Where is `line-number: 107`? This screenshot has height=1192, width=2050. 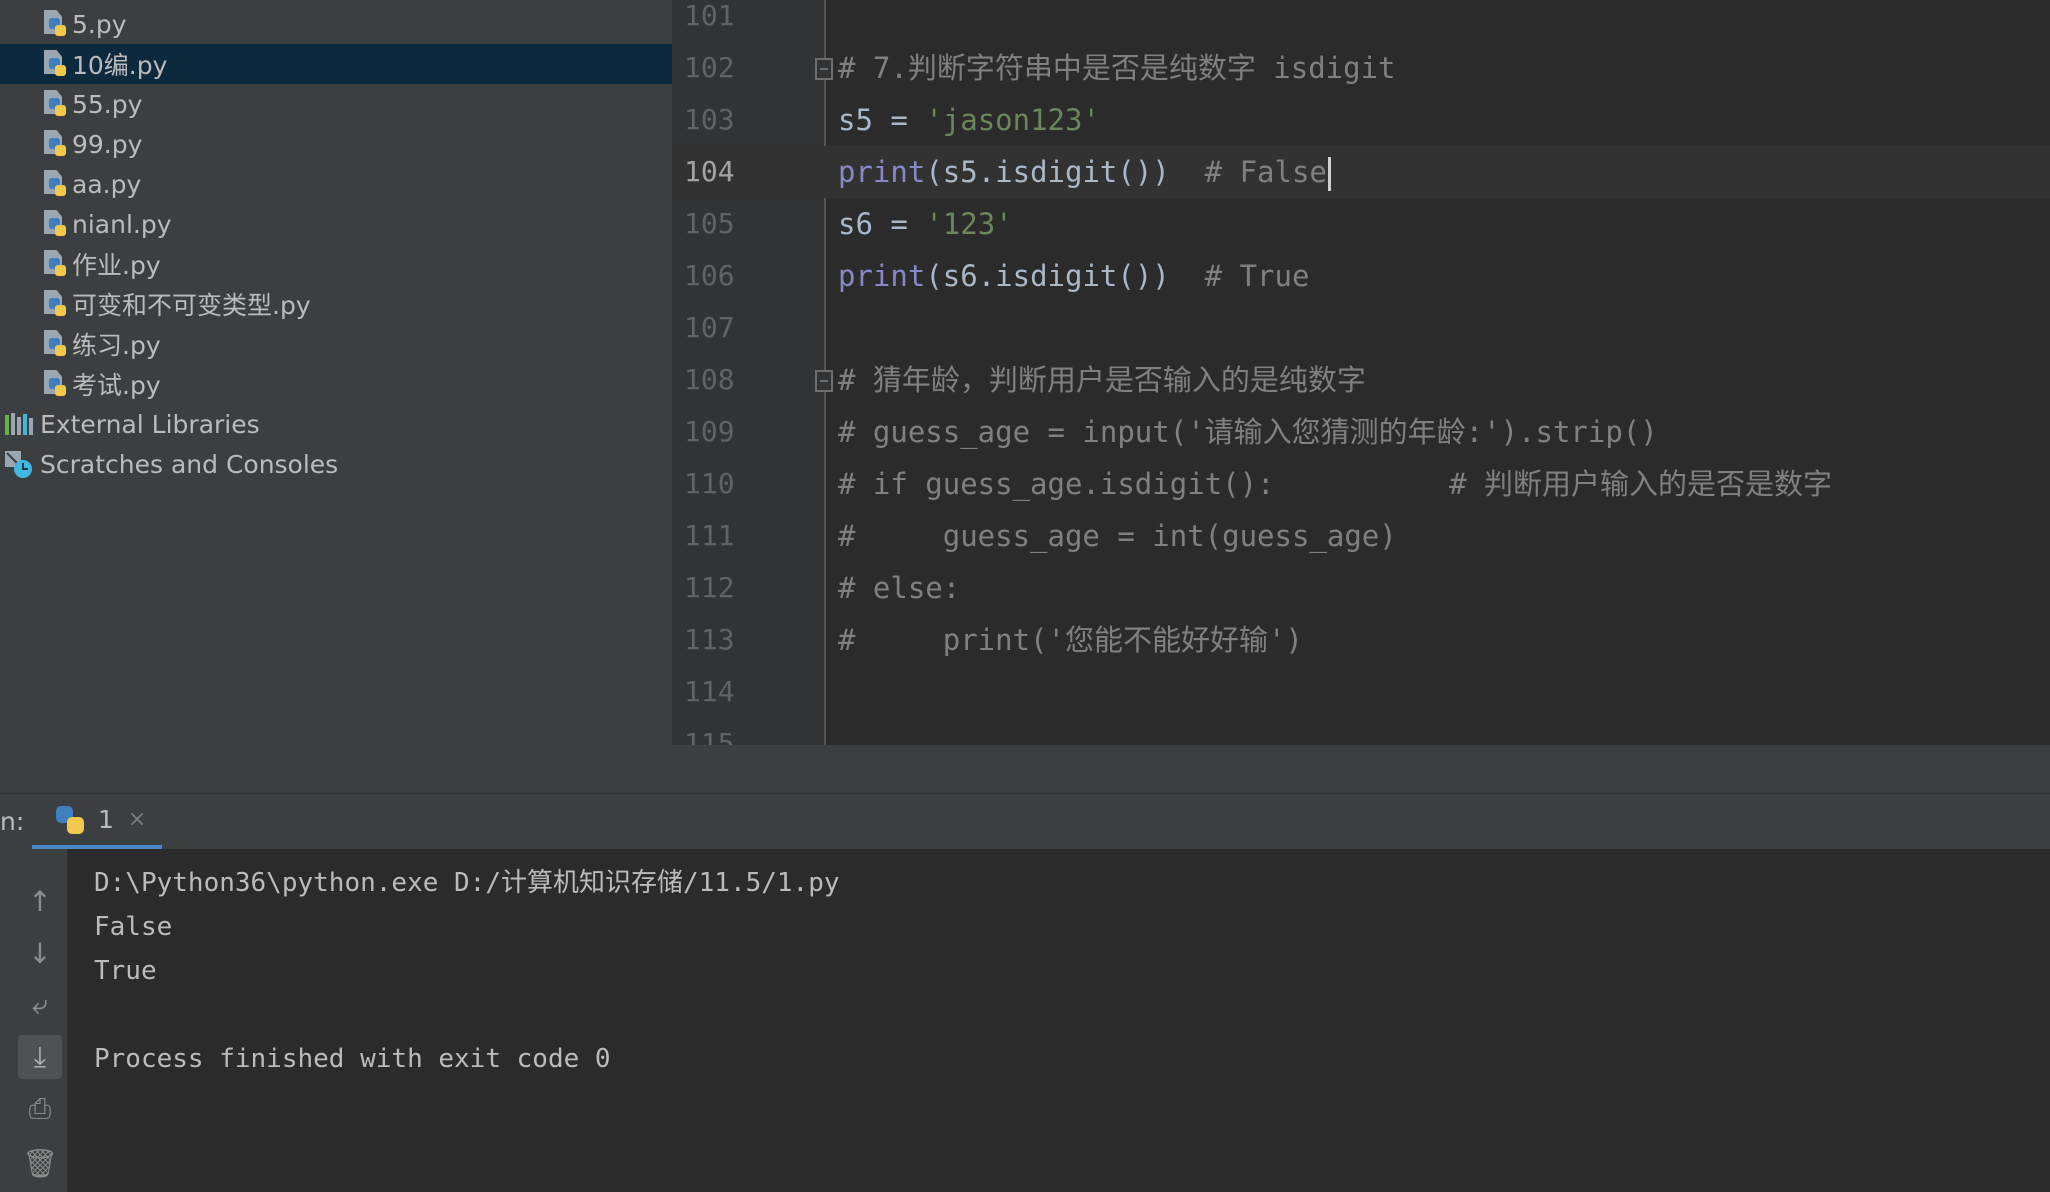
line-number: 107 is located at coordinates (709, 327).